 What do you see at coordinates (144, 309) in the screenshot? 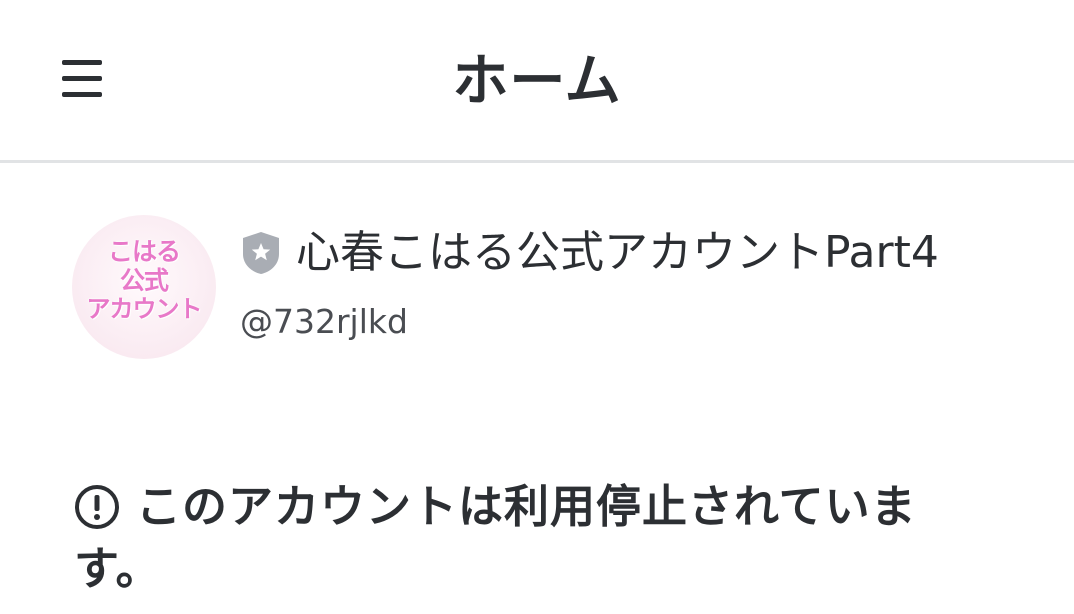
I see `avatar-logo-line3: アカウント` at bounding box center [144, 309].